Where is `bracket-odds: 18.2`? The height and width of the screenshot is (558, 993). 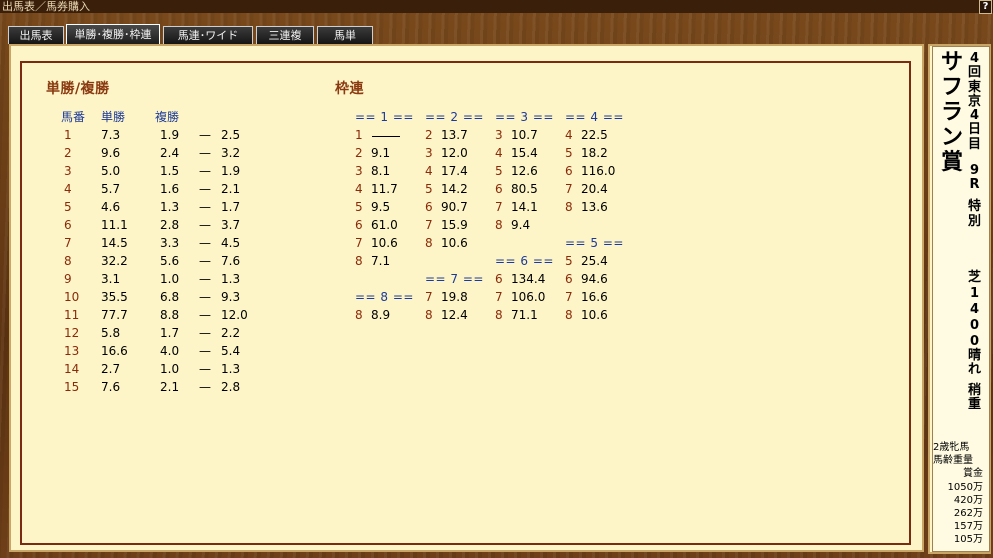 bracket-odds: 18.2 is located at coordinates (594, 153).